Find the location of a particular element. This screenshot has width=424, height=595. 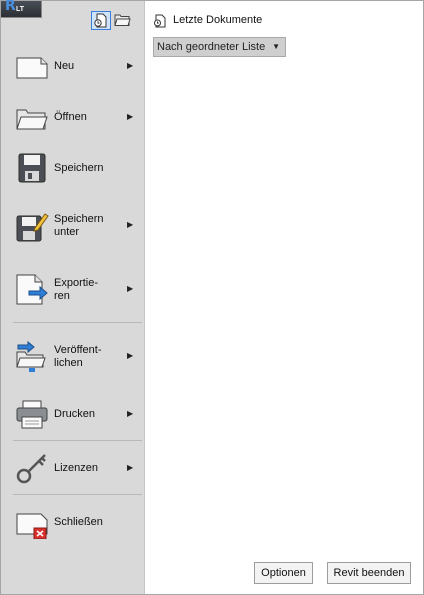

recent-documents-title: Letzte Dokumente is located at coordinates (218, 20).